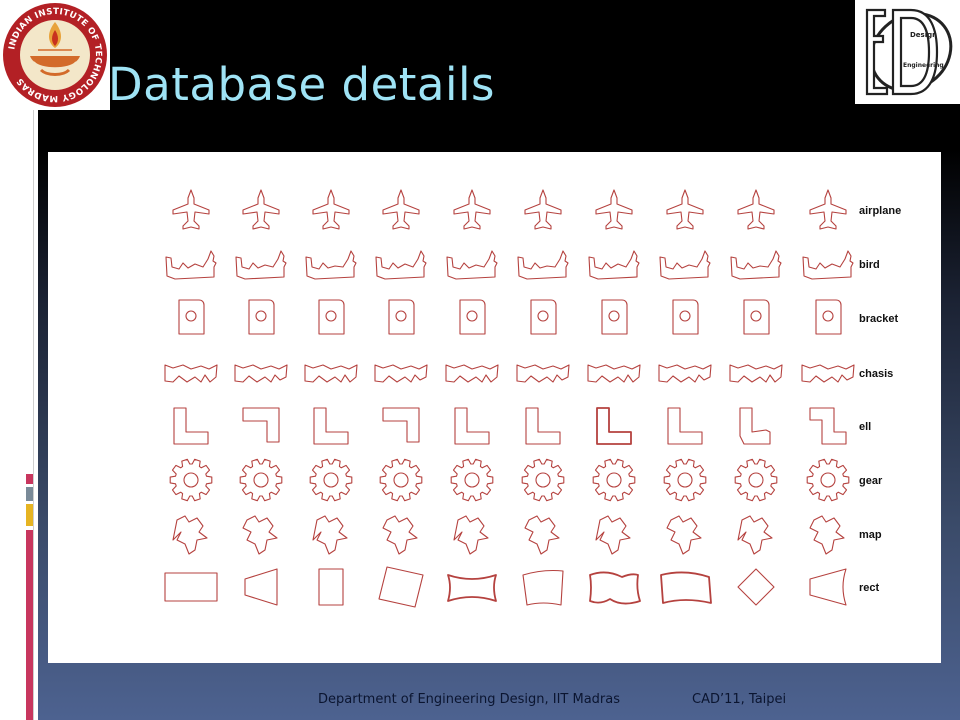 This screenshot has width=960, height=720. I want to click on ed-word-design: Design, so click(923, 35).